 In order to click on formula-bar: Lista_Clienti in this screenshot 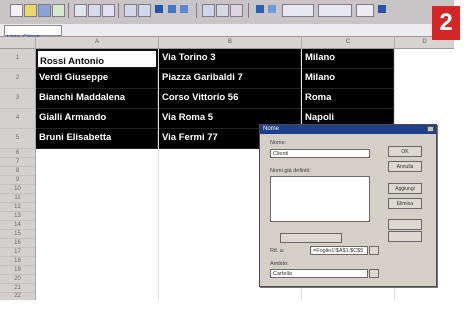, I will do `click(227, 32)`.